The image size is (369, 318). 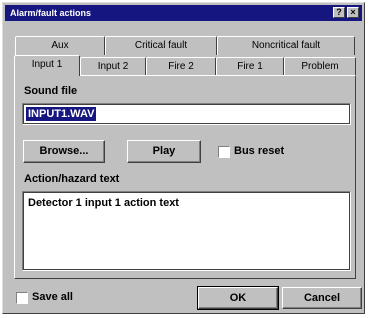 I want to click on tab-label: Input 1, so click(x=47, y=64).